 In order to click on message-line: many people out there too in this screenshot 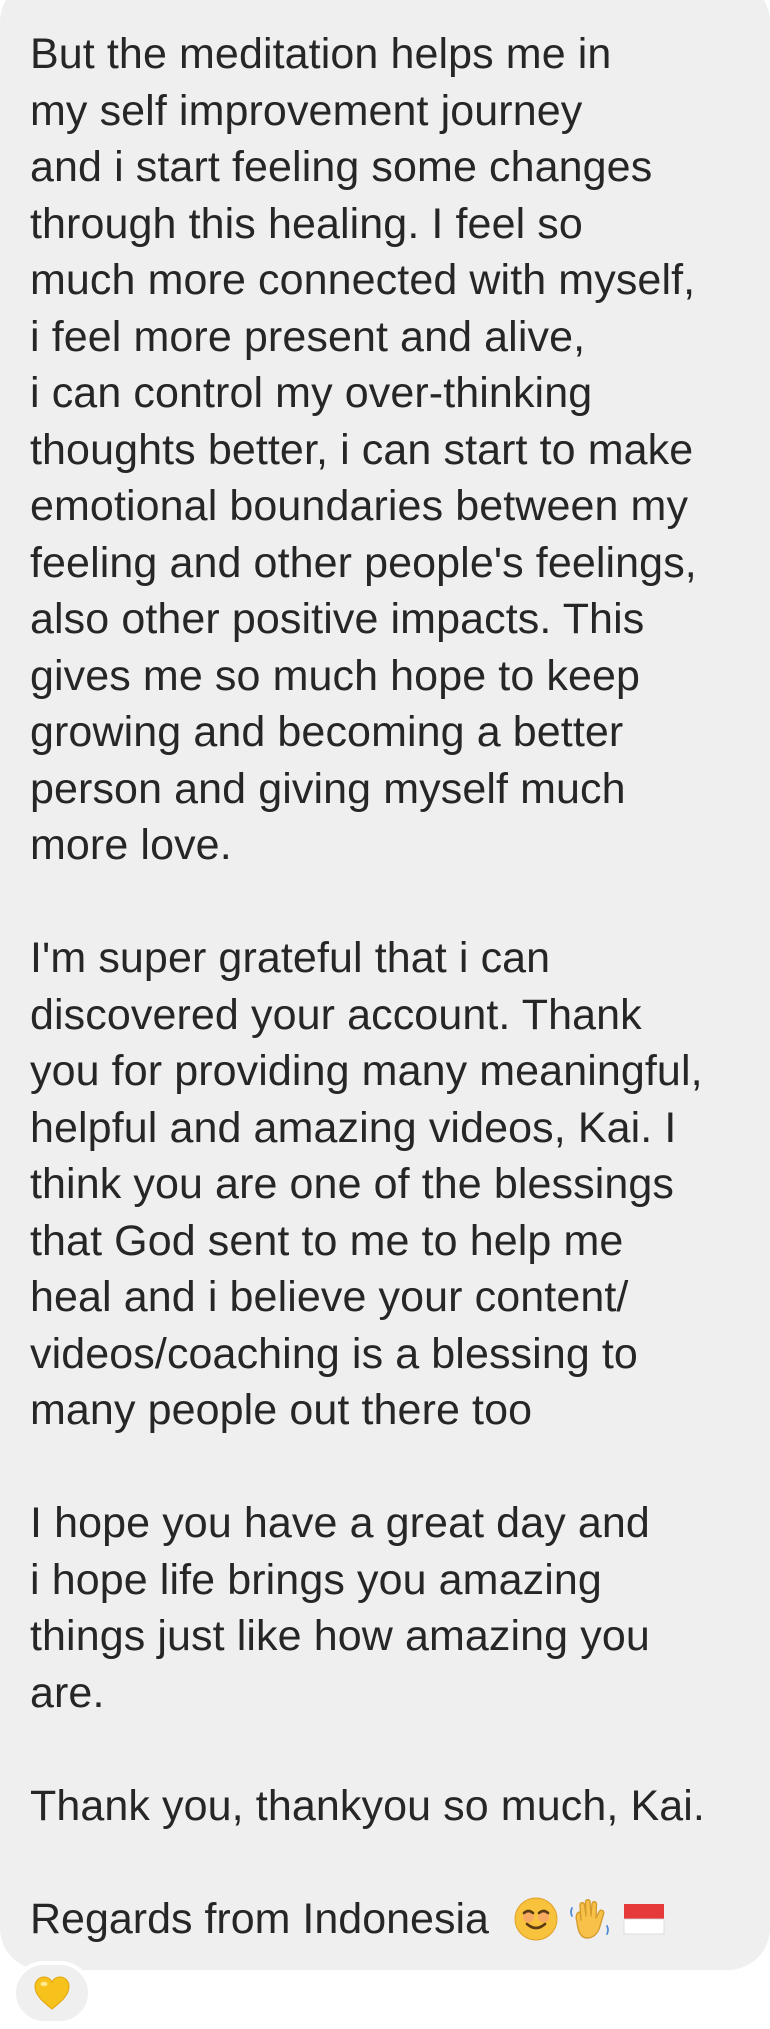, I will do `click(281, 1410)`.